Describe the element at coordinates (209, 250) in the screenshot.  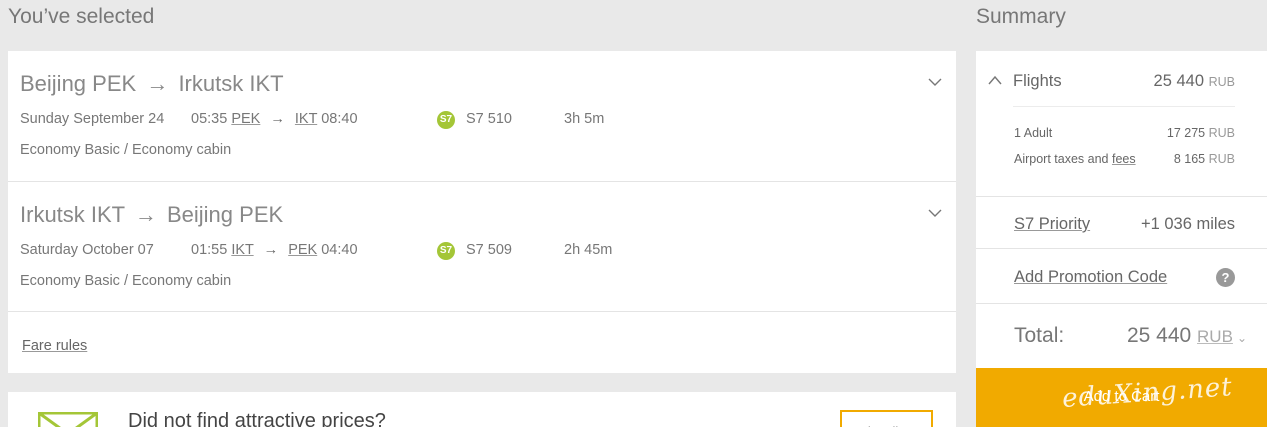
I see `departure-time: 01:55` at that location.